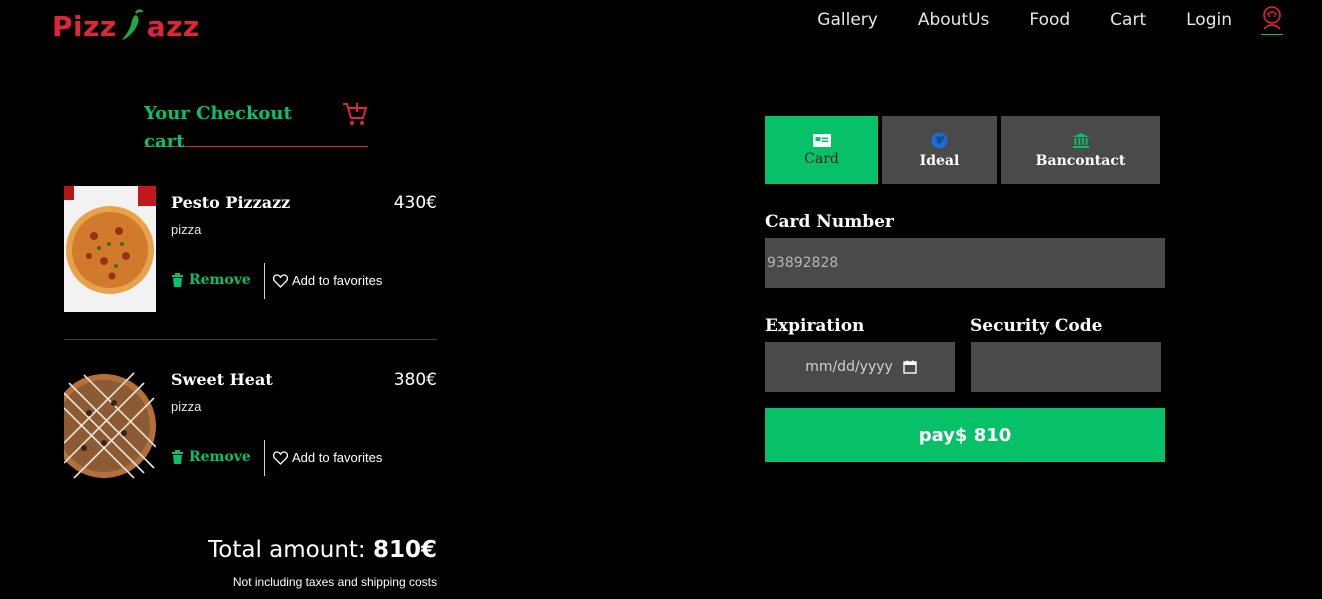 Image resolution: width=1322 pixels, height=599 pixels. Describe the element at coordinates (84, 26) in the screenshot. I see `logo-text-left: Pizz` at that location.